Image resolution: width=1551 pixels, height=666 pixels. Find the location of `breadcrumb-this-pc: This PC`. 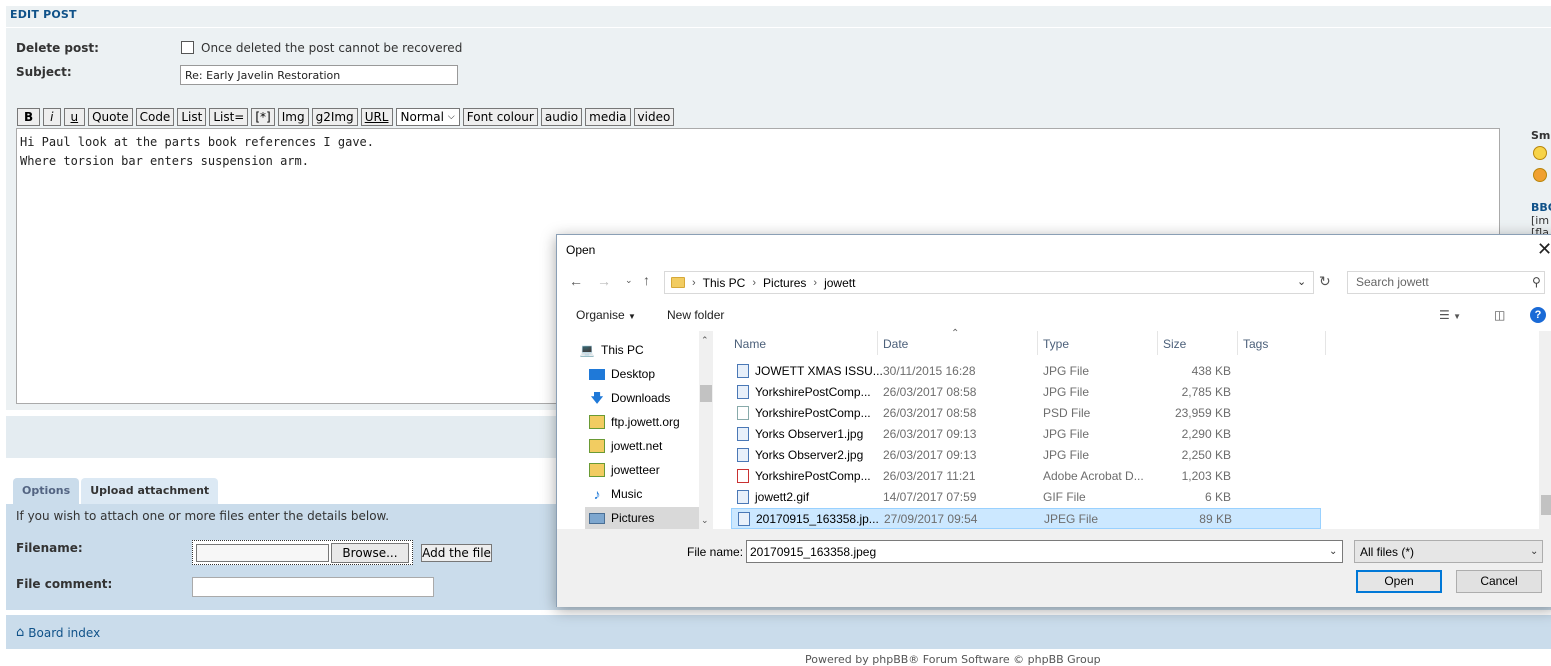

breadcrumb-this-pc: This PC is located at coordinates (724, 283).